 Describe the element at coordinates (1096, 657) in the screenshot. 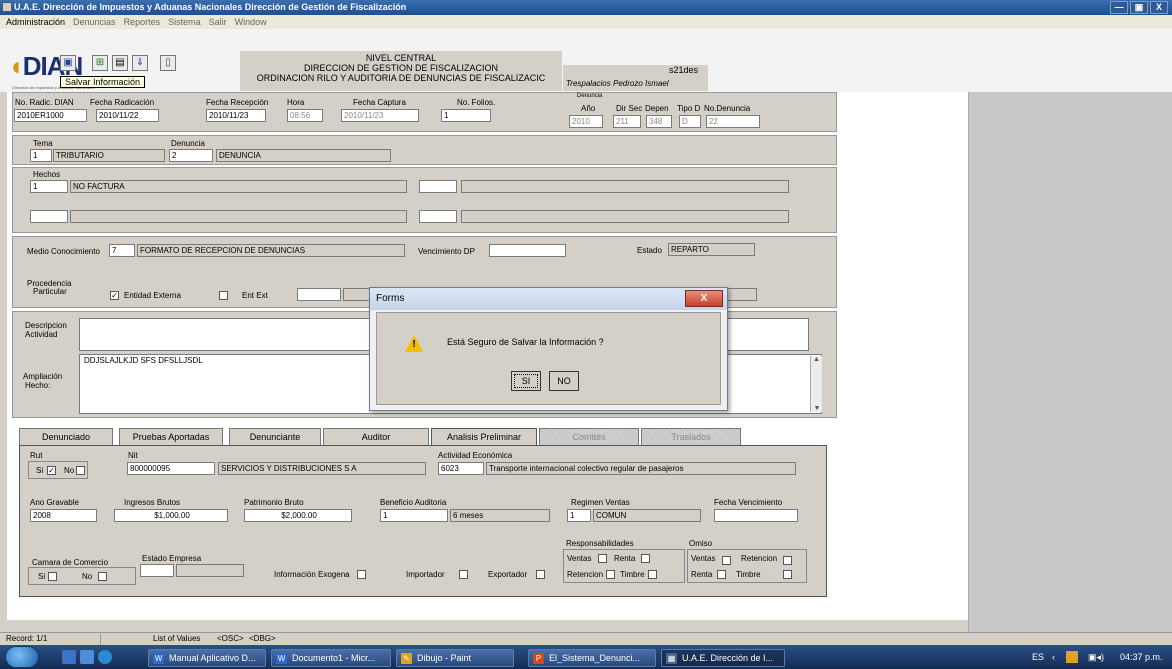

I see `network-volume-icon: ▣◂)` at that location.